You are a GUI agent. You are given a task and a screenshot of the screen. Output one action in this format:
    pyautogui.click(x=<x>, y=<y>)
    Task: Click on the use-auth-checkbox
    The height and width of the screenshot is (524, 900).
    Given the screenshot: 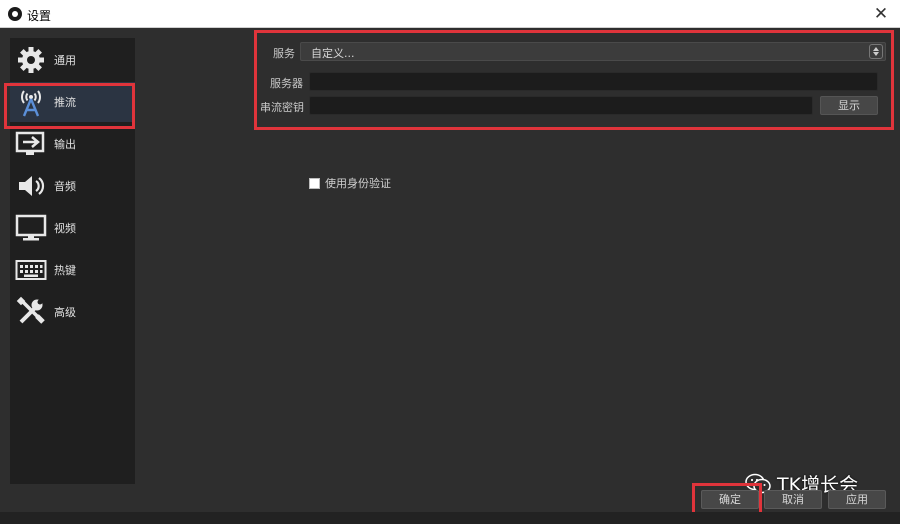 What is the action you would take?
    pyautogui.click(x=314, y=183)
    